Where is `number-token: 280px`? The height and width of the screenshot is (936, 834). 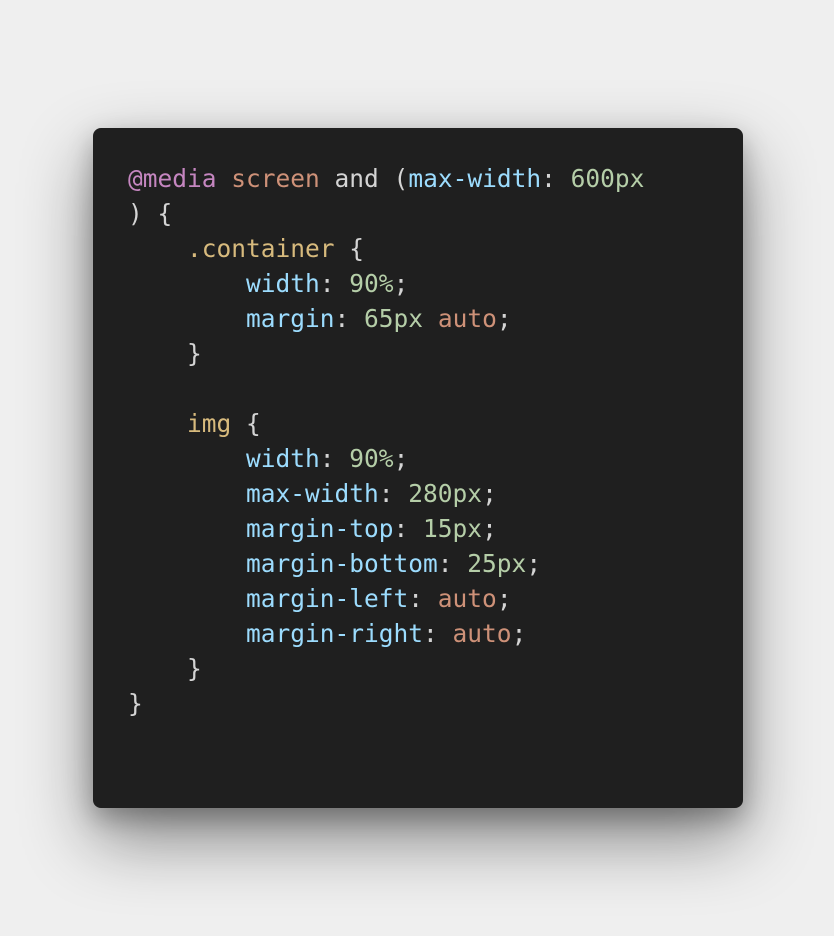
number-token: 280px is located at coordinates (445, 493).